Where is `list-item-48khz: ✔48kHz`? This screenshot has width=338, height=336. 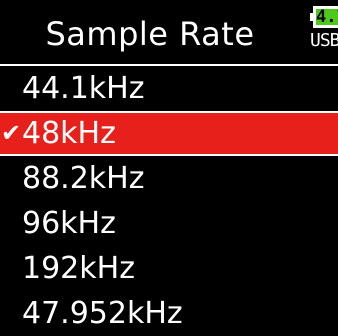
list-item-48khz: ✔48kHz is located at coordinates (169, 133).